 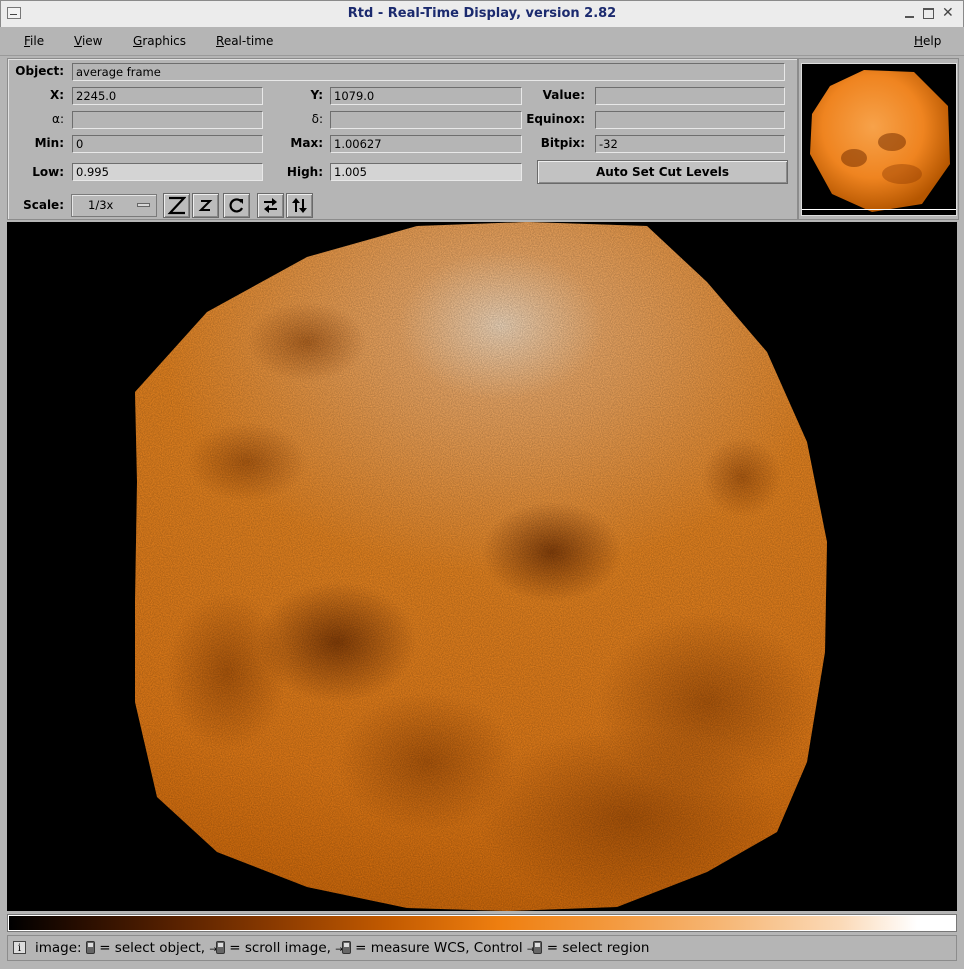 I want to click on auto-set-cut-levels-button: Auto Set Cut Levels, so click(x=662, y=172).